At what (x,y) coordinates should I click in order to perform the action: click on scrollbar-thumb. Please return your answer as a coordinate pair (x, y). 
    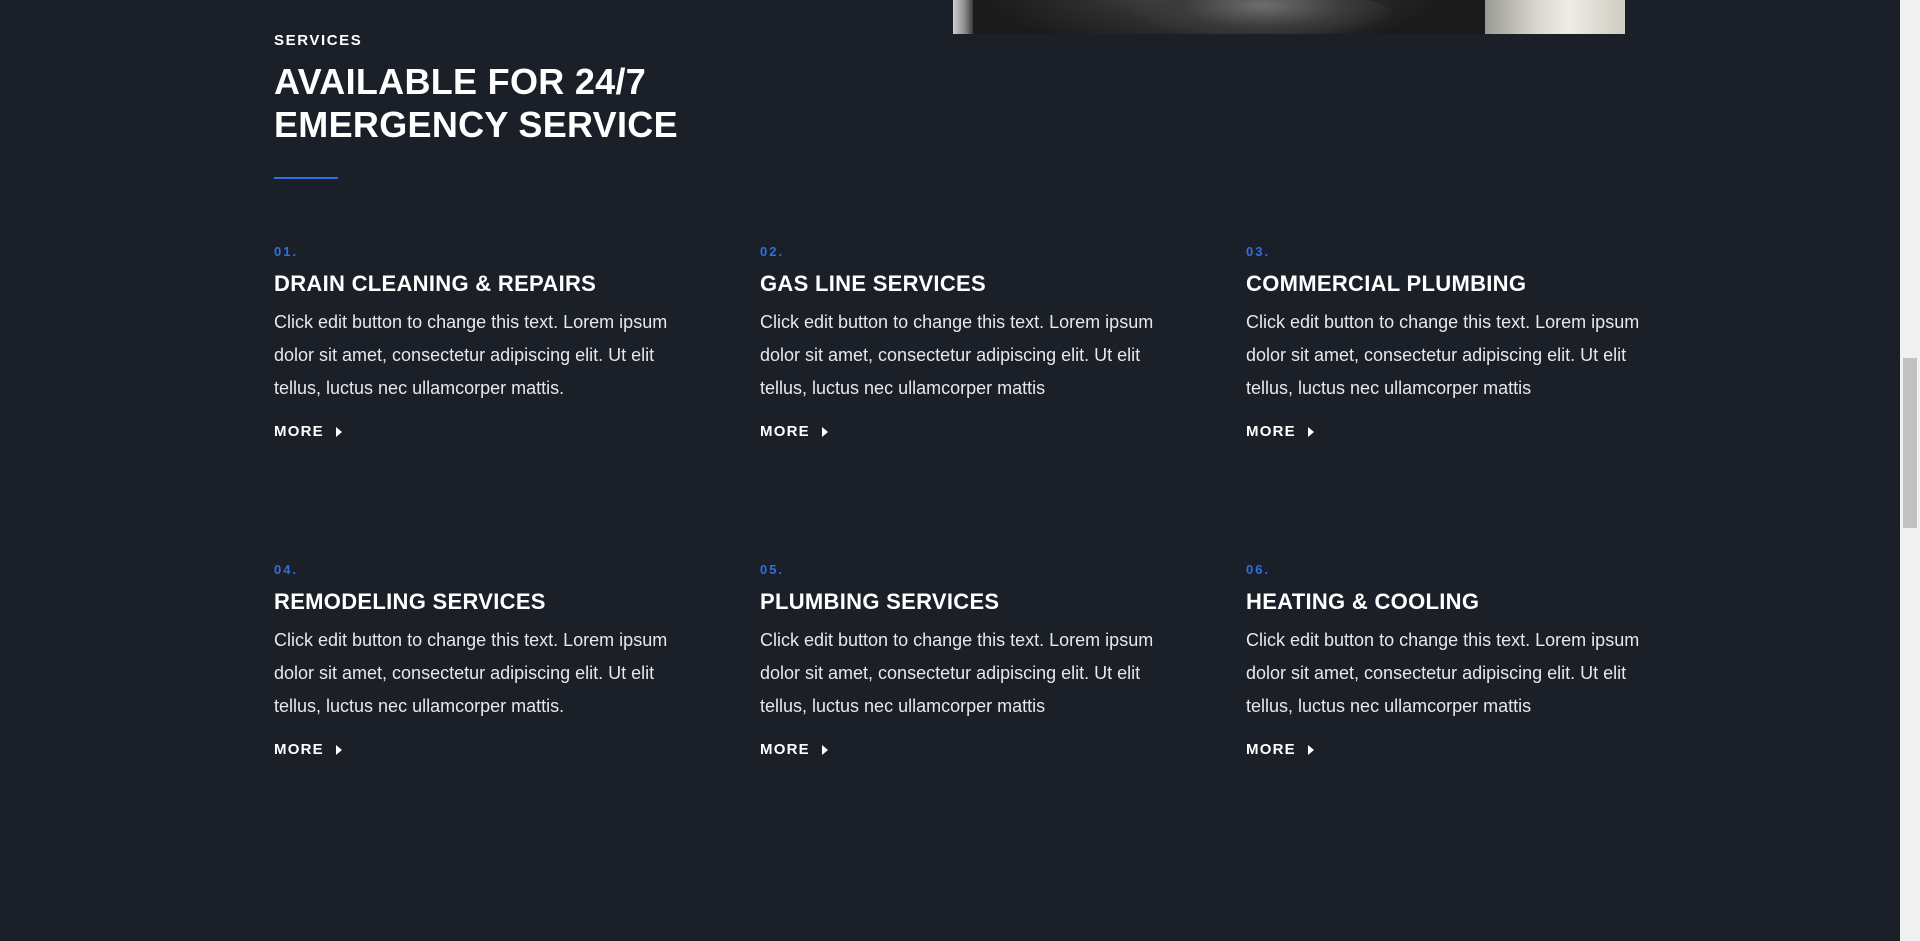
    Looking at the image, I should click on (1910, 443).